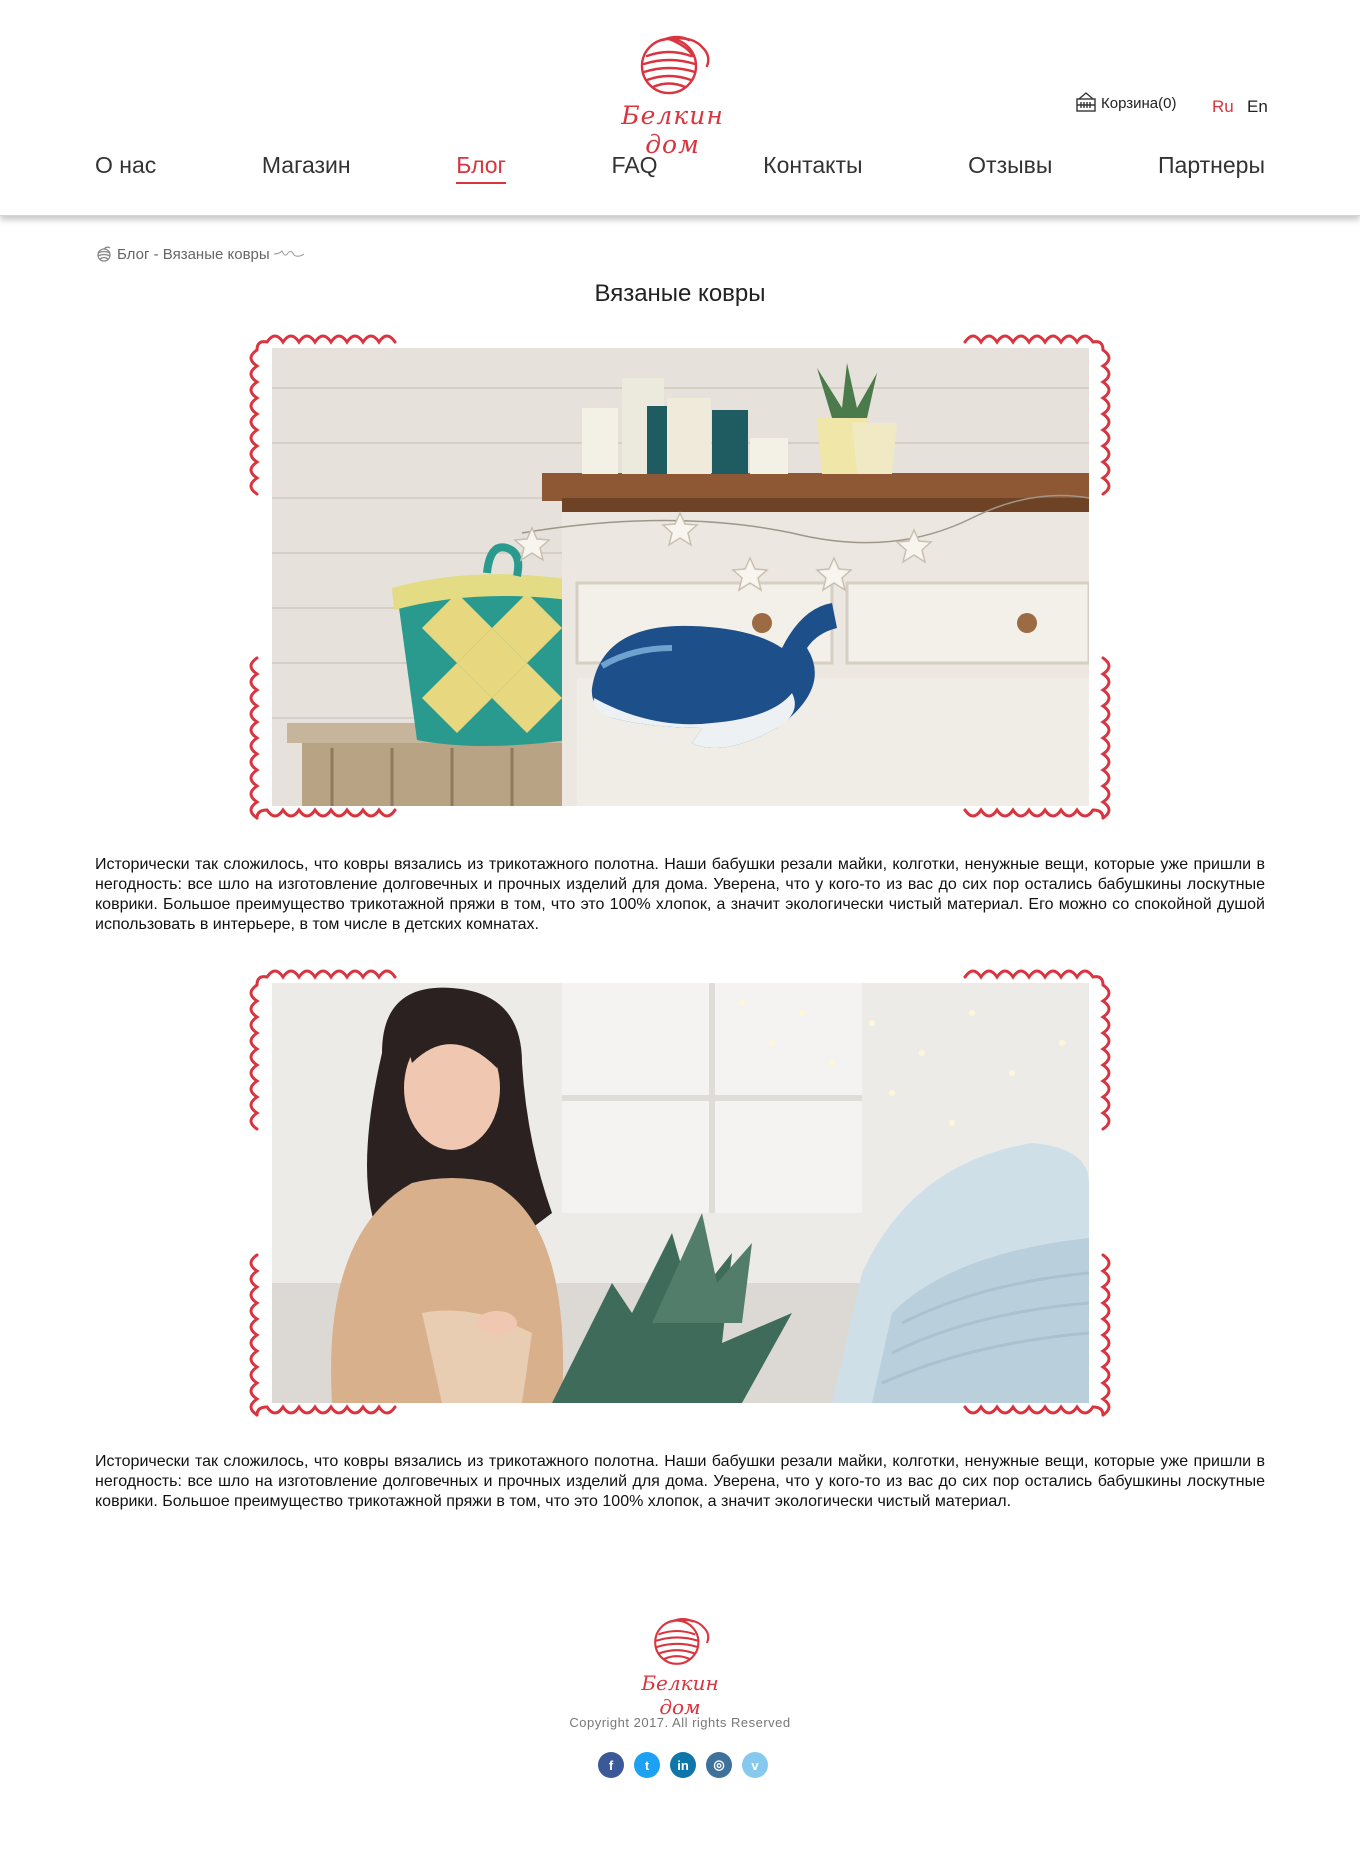  What do you see at coordinates (125, 168) in the screenshot?
I see `nav-about: О нас` at bounding box center [125, 168].